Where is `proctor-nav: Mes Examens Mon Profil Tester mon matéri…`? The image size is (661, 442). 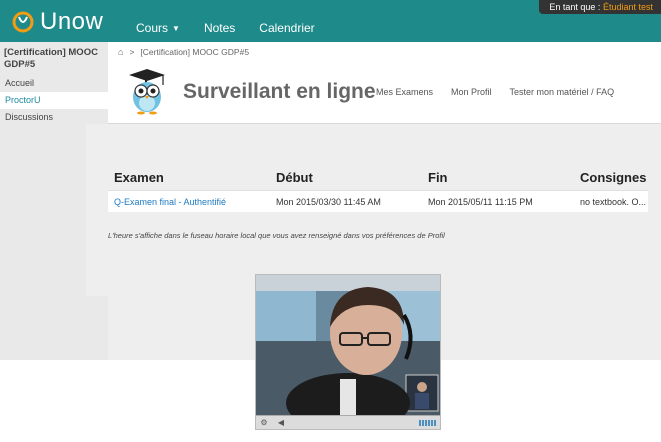 proctor-nav: Mes Examens Mon Profil Tester mon matéri… is located at coordinates (504, 92).